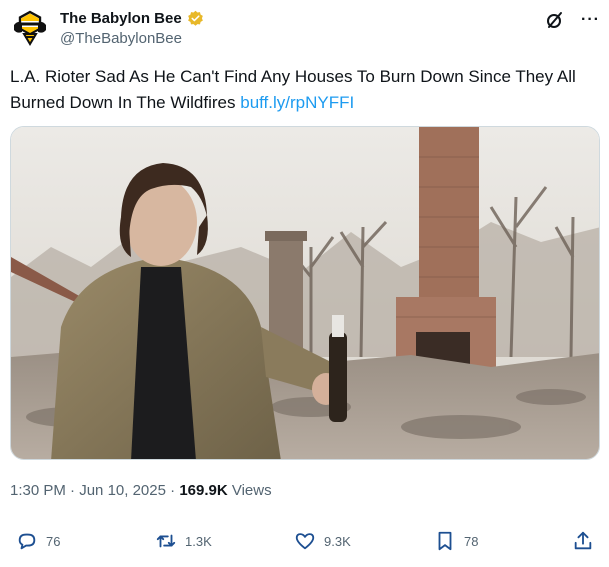  Describe the element at coordinates (30, 28) in the screenshot. I see `avatar` at that location.